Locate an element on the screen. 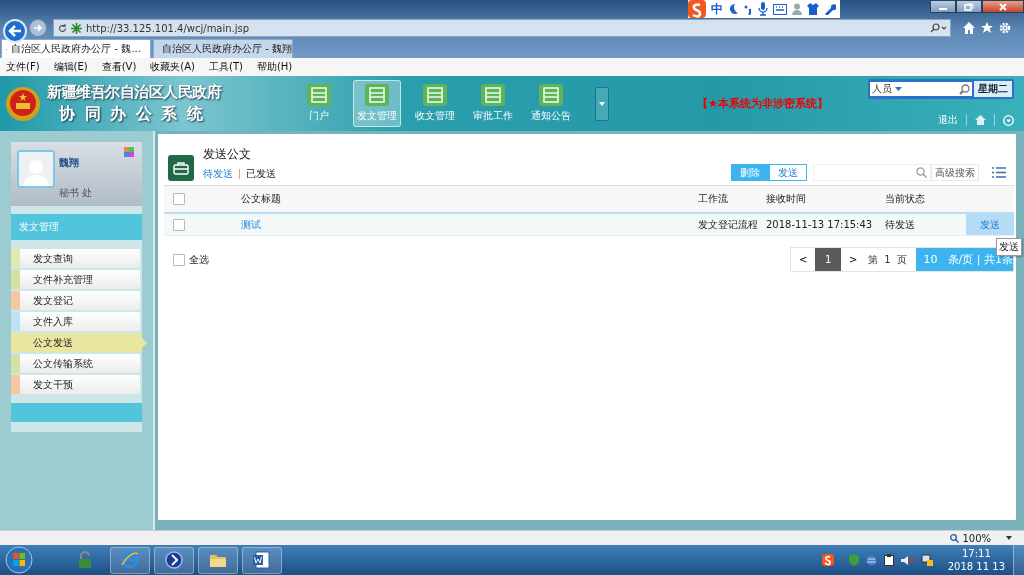  menu-item: 帮助(H) is located at coordinates (274, 67).